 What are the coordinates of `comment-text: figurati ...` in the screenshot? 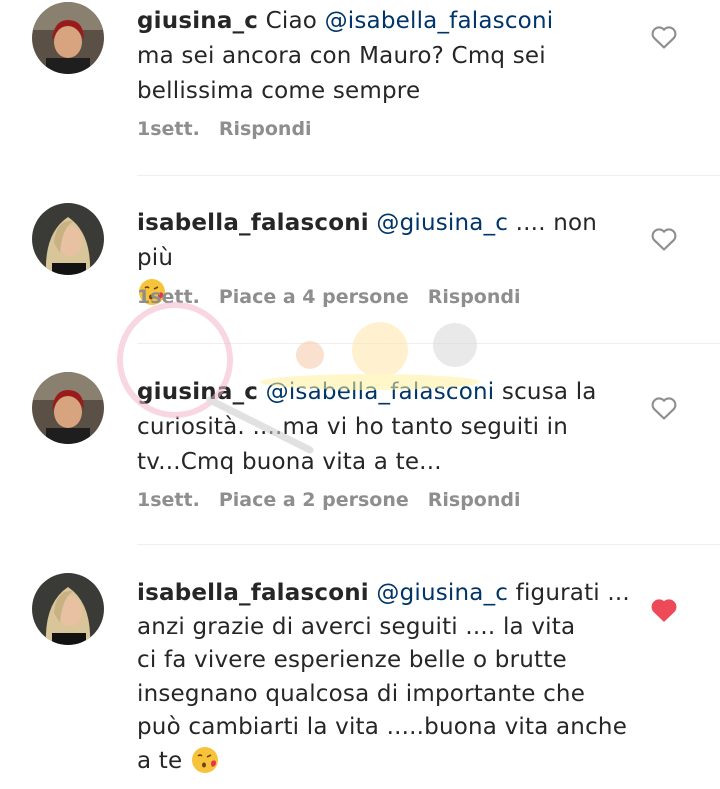 It's located at (572, 593).